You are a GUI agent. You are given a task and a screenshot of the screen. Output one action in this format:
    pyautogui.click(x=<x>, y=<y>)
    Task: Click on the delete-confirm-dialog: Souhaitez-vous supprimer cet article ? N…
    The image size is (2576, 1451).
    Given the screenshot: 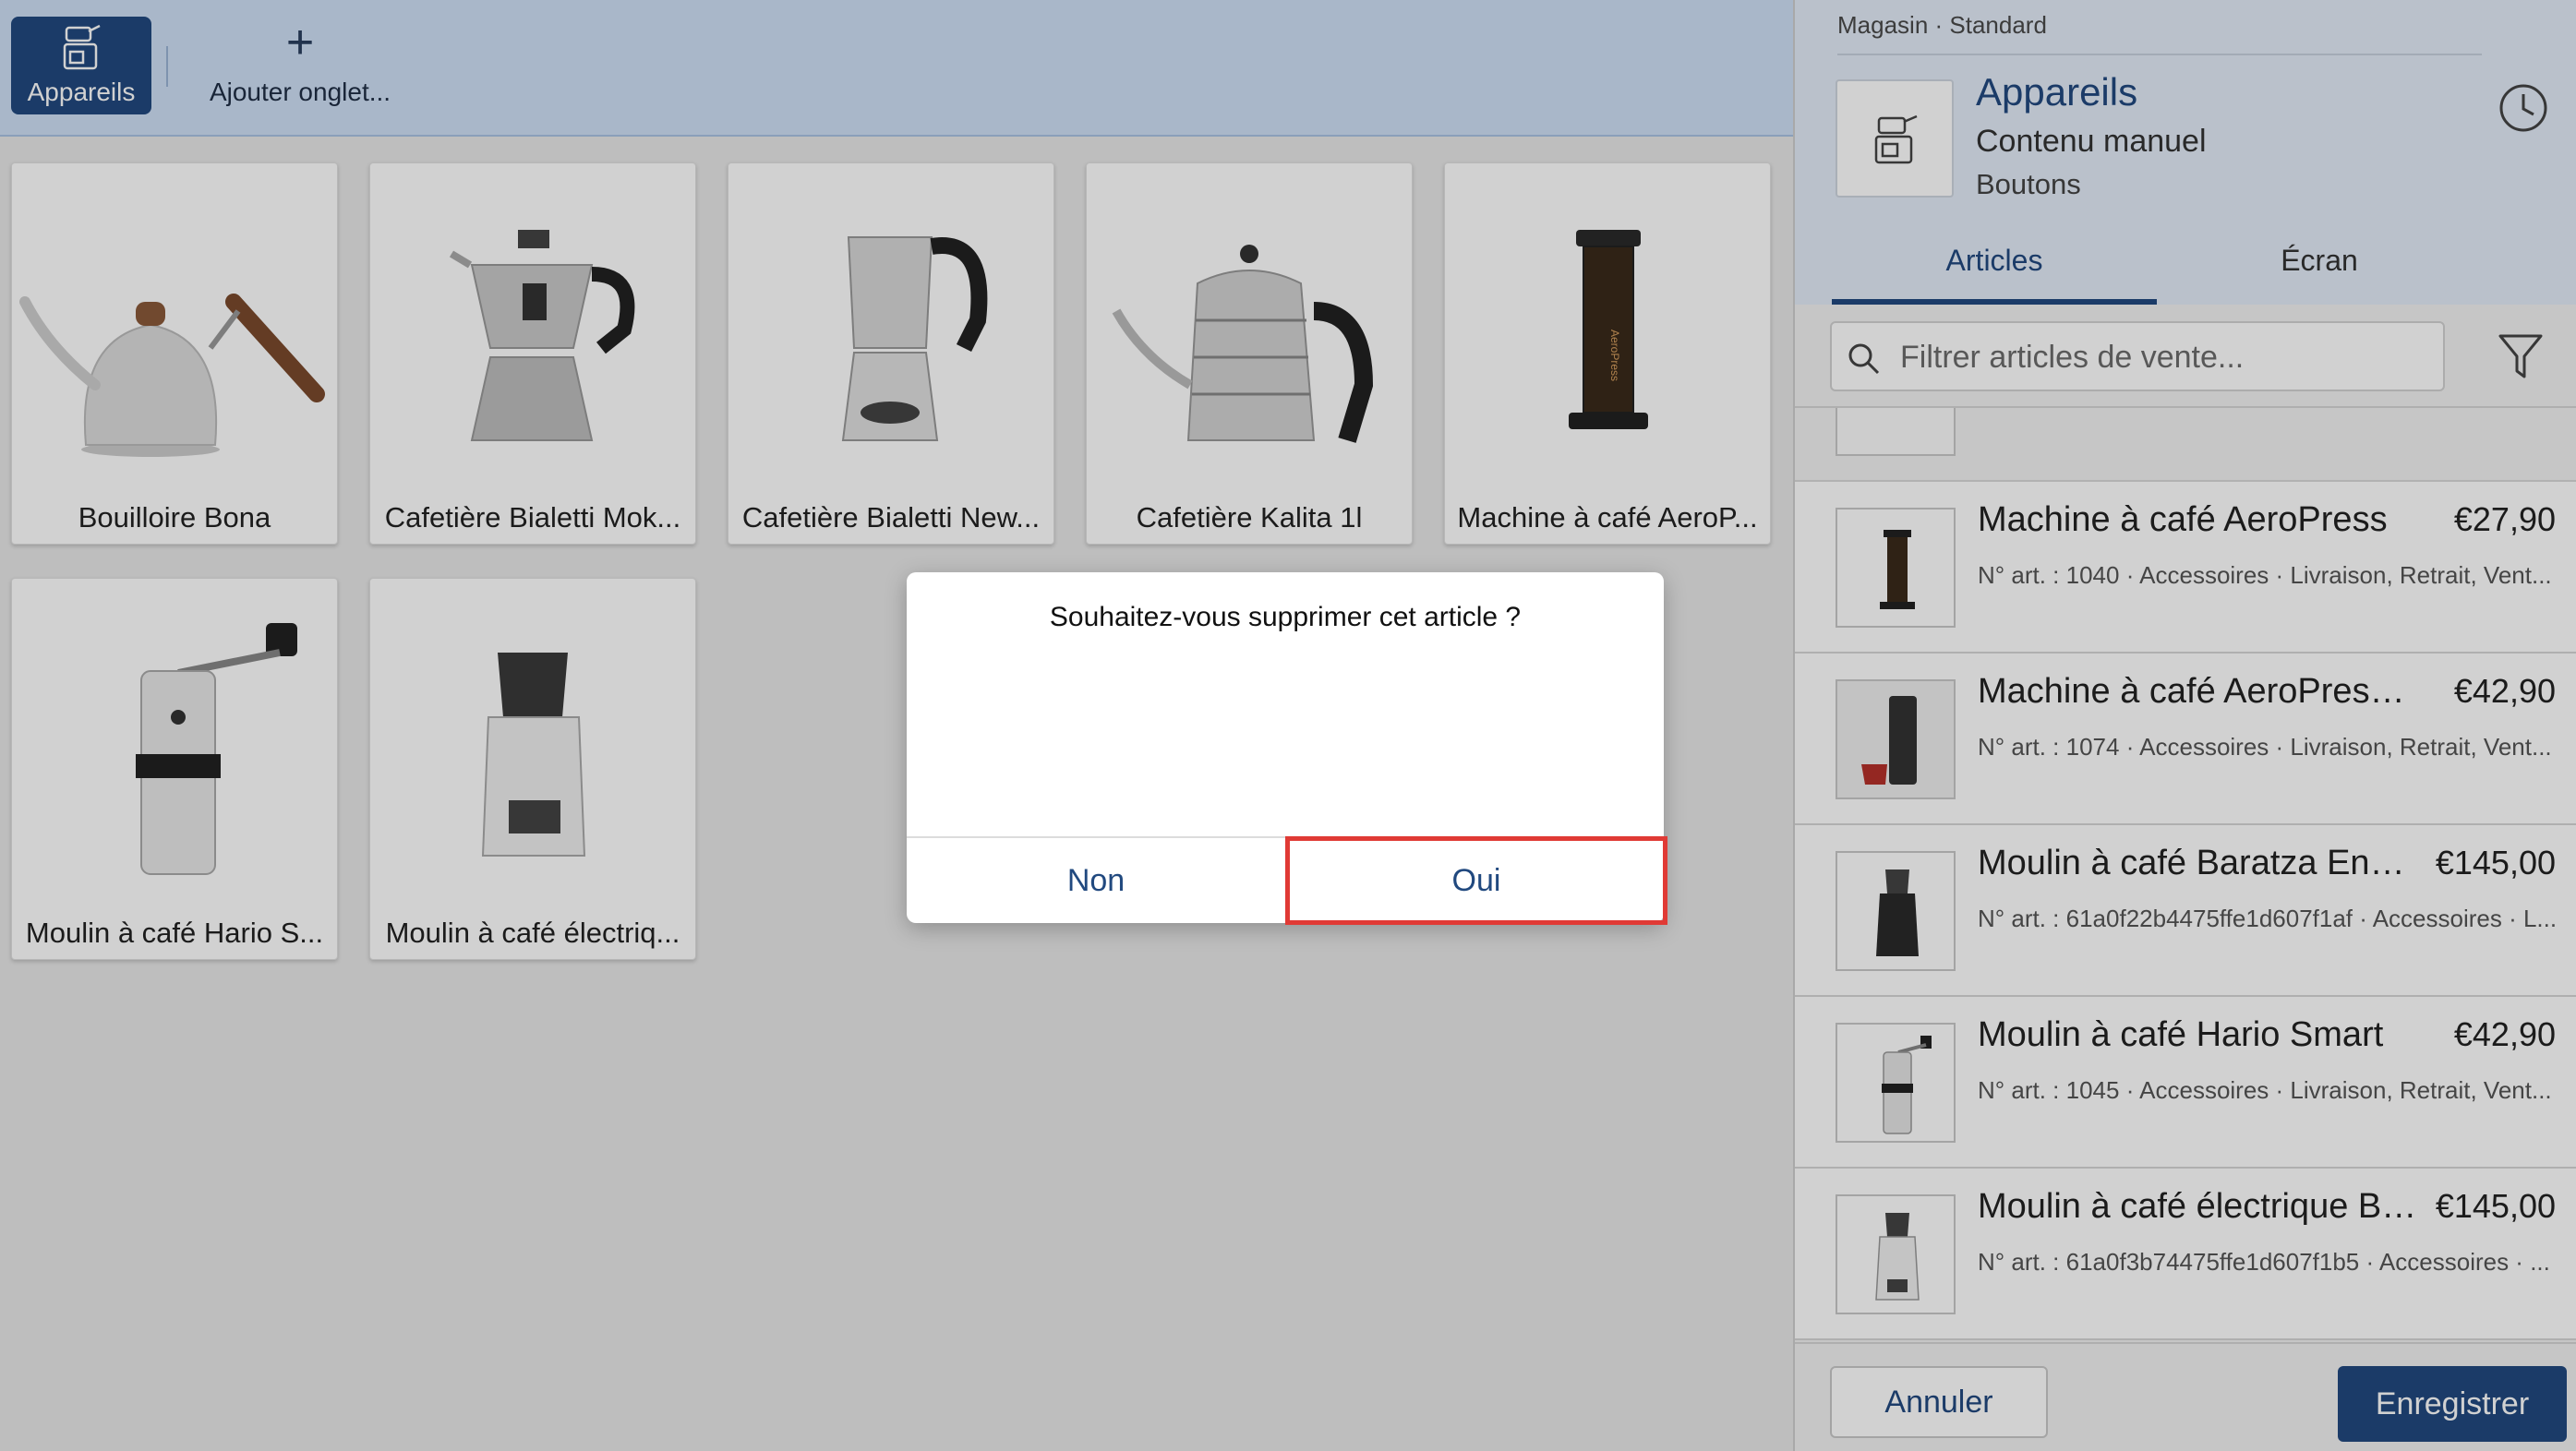 What is the action you would take?
    pyautogui.click(x=1287, y=748)
    